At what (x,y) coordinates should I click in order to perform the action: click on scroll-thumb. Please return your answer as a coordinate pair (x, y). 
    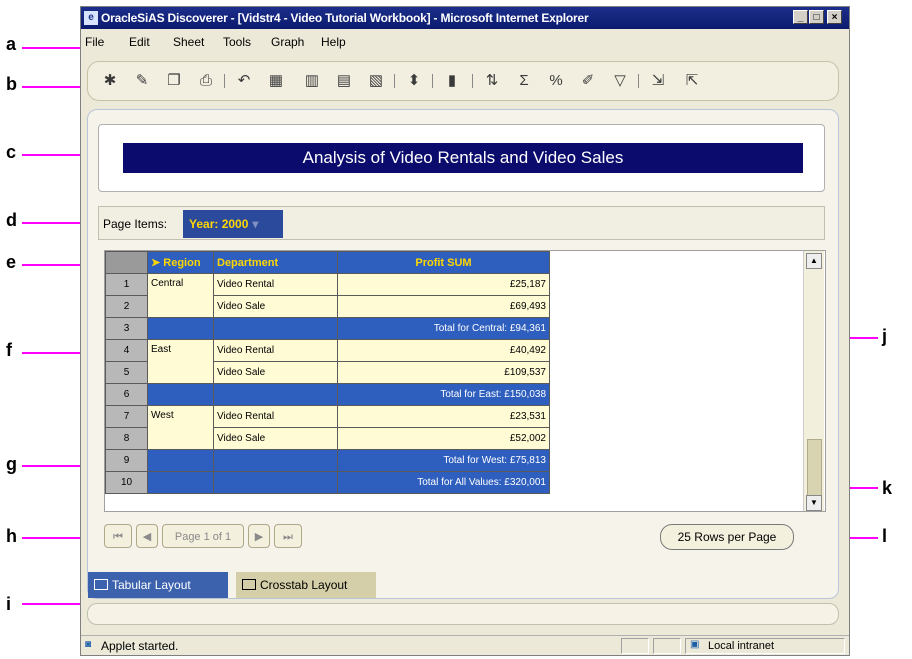
    Looking at the image, I should click on (814, 468).